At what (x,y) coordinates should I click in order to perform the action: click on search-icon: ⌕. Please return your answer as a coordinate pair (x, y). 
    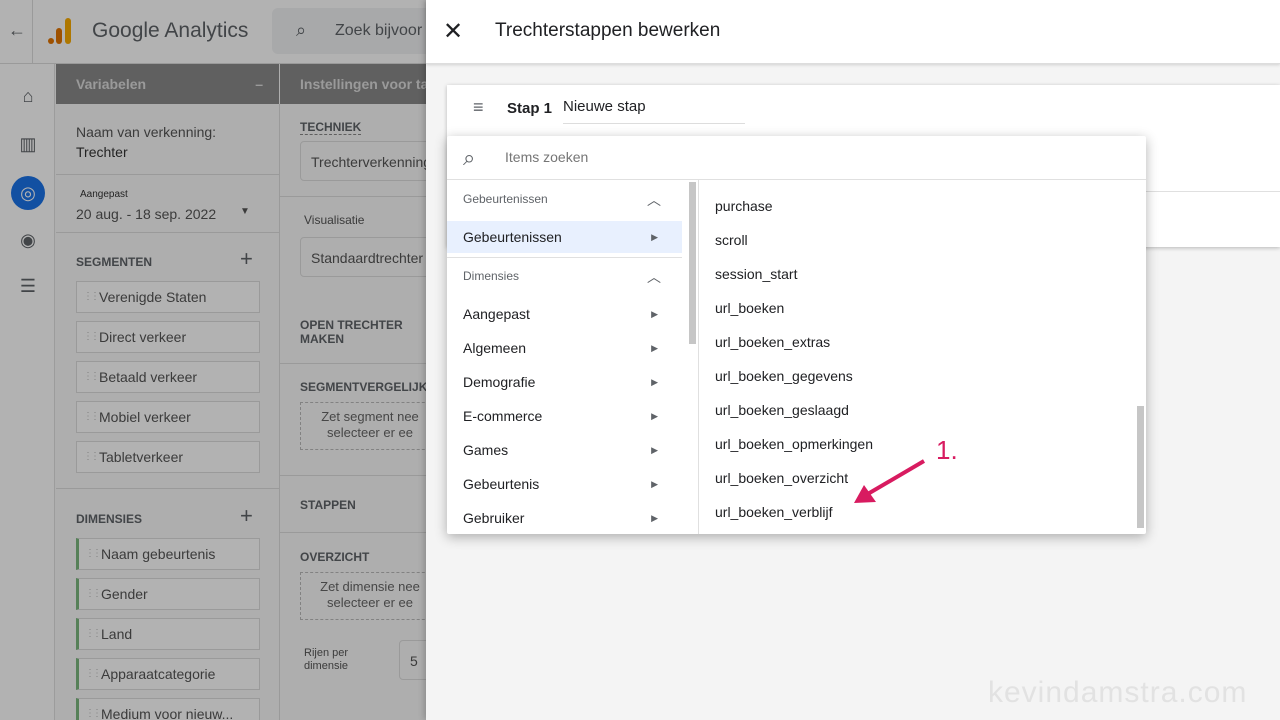
    Looking at the image, I should click on (469, 157).